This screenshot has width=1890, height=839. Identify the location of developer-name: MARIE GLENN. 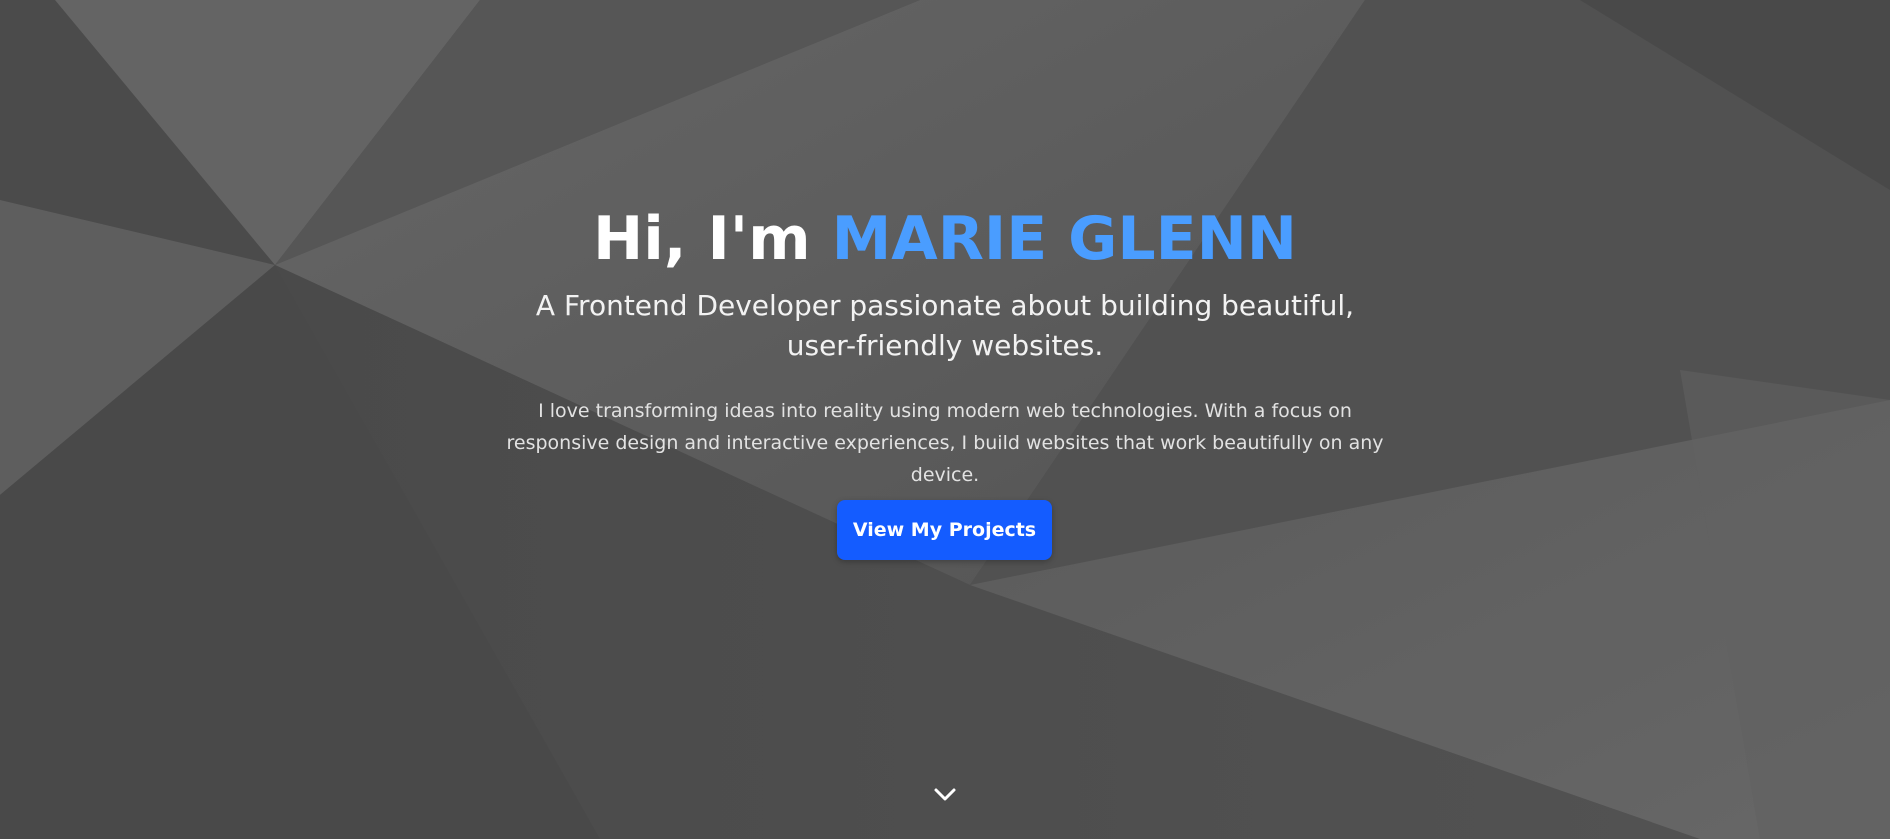
(1064, 239).